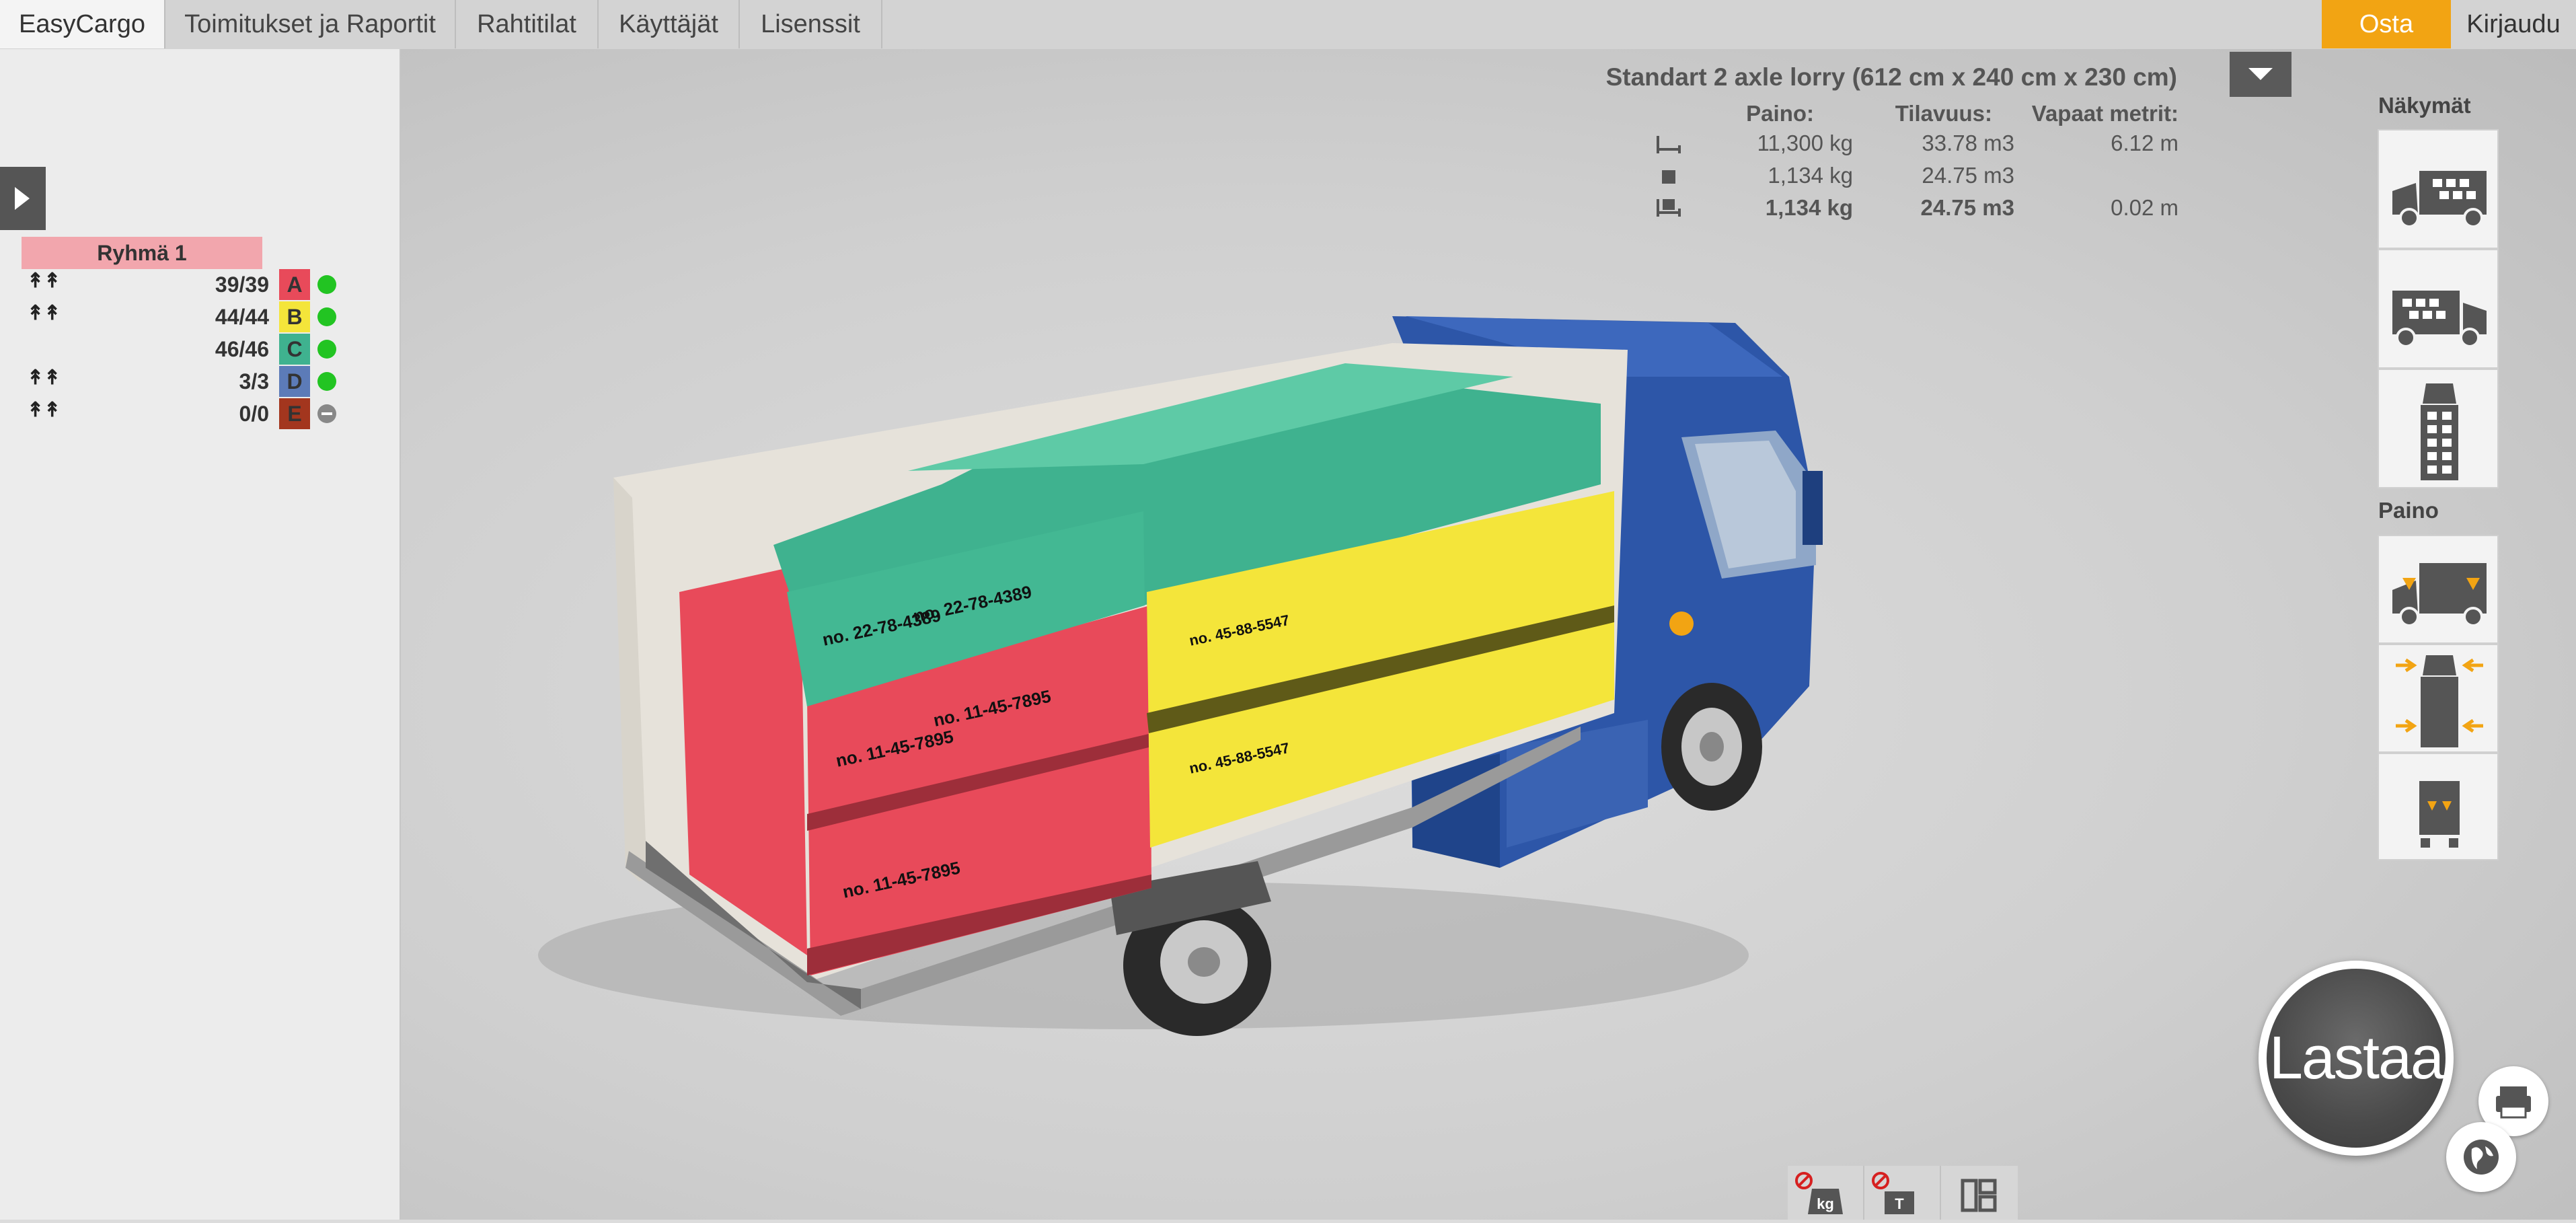  Describe the element at coordinates (2424, 105) in the screenshot. I see `views-heading: Näkymät` at that location.